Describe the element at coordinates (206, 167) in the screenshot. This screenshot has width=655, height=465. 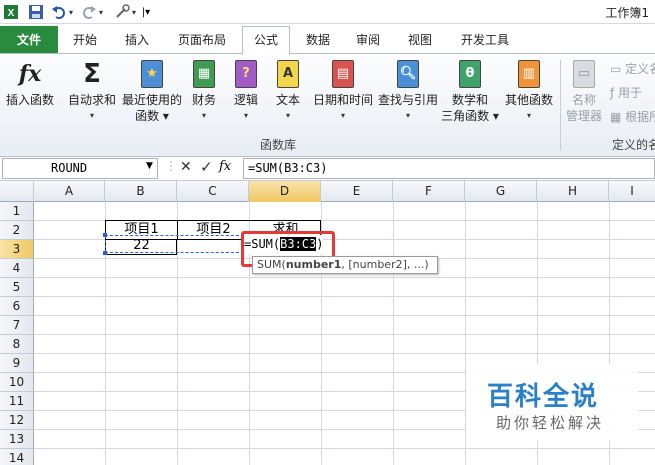
I see `enter-check-icon: ✓` at that location.